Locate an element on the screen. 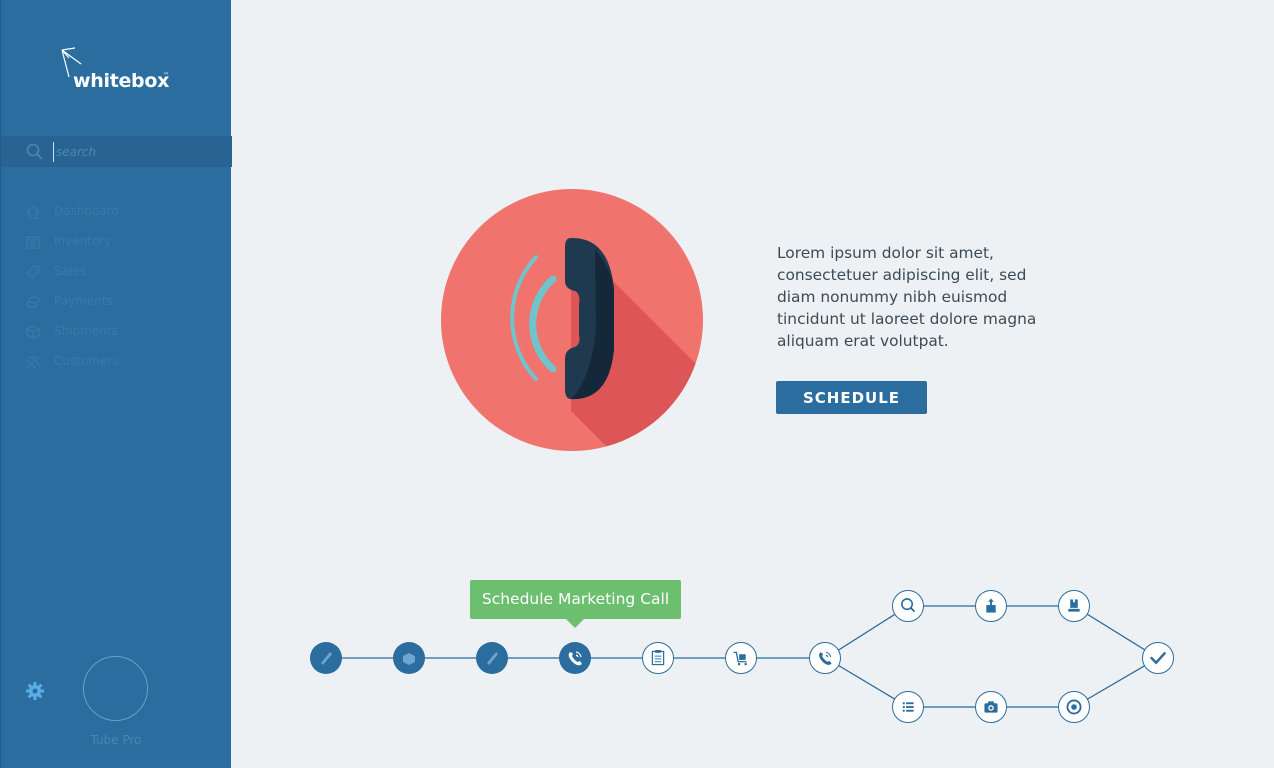  logo-text: whitebox is located at coordinates (121, 81).